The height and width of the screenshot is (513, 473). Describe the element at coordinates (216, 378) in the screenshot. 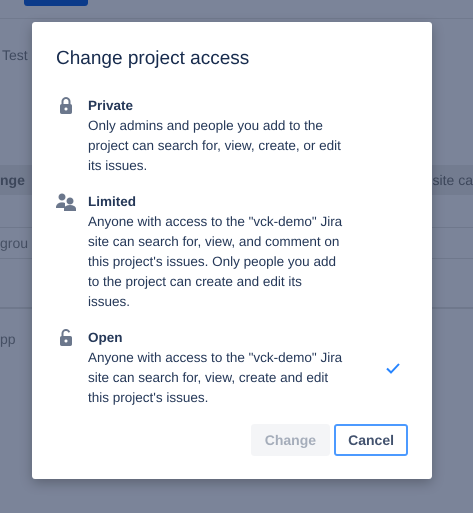

I see `option-description: Anyone with access to the "vck-demo" Jira site can search for, view, create and edit this project's issues.` at that location.